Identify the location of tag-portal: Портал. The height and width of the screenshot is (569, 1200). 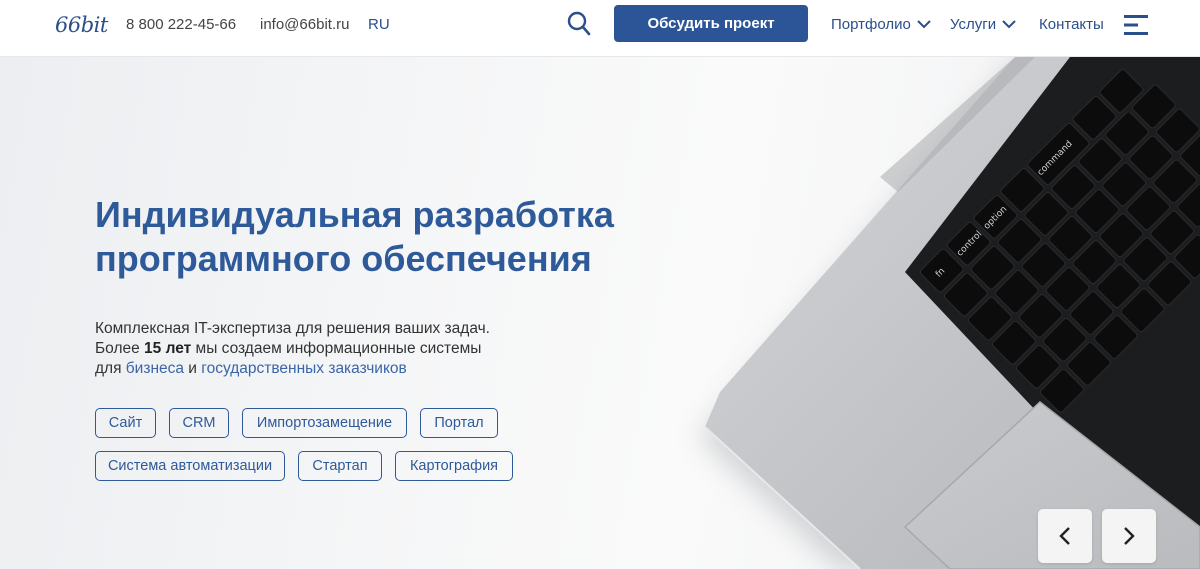
(459, 423).